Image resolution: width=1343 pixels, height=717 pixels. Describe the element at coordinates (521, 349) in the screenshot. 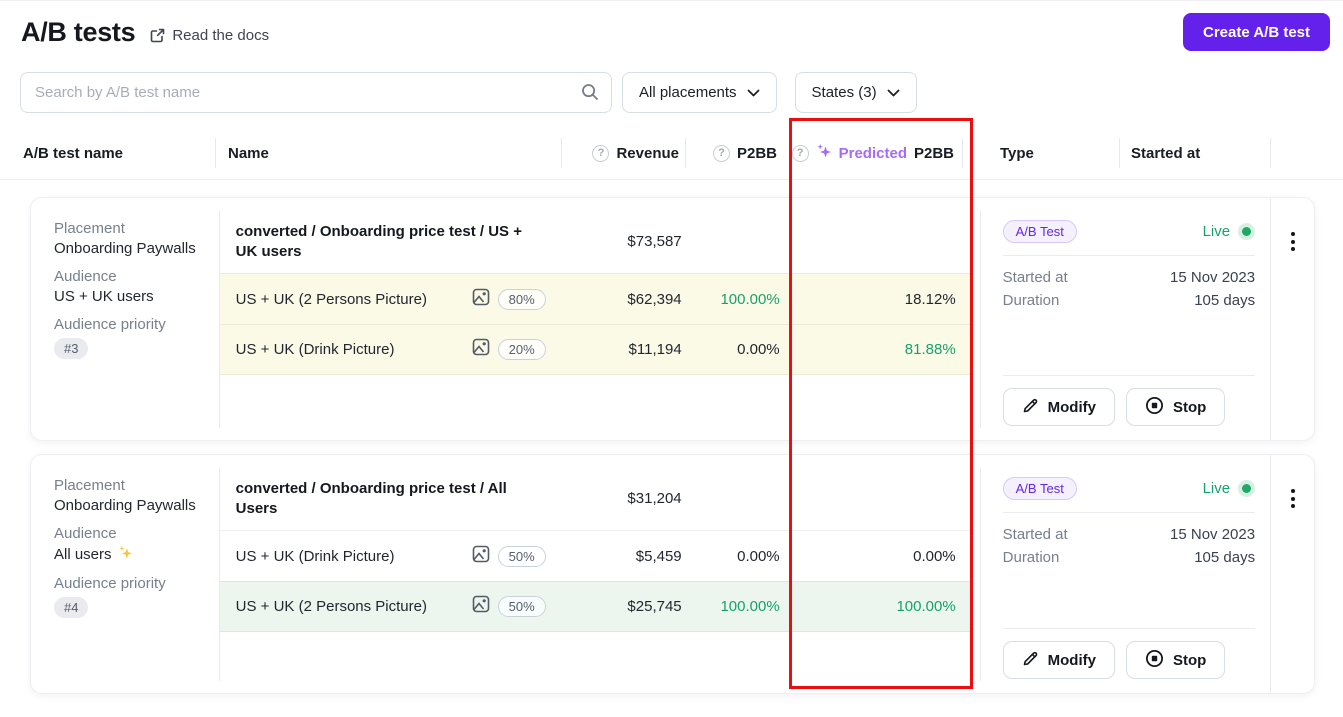

I see `traffic-weight-badge: 20%` at that location.